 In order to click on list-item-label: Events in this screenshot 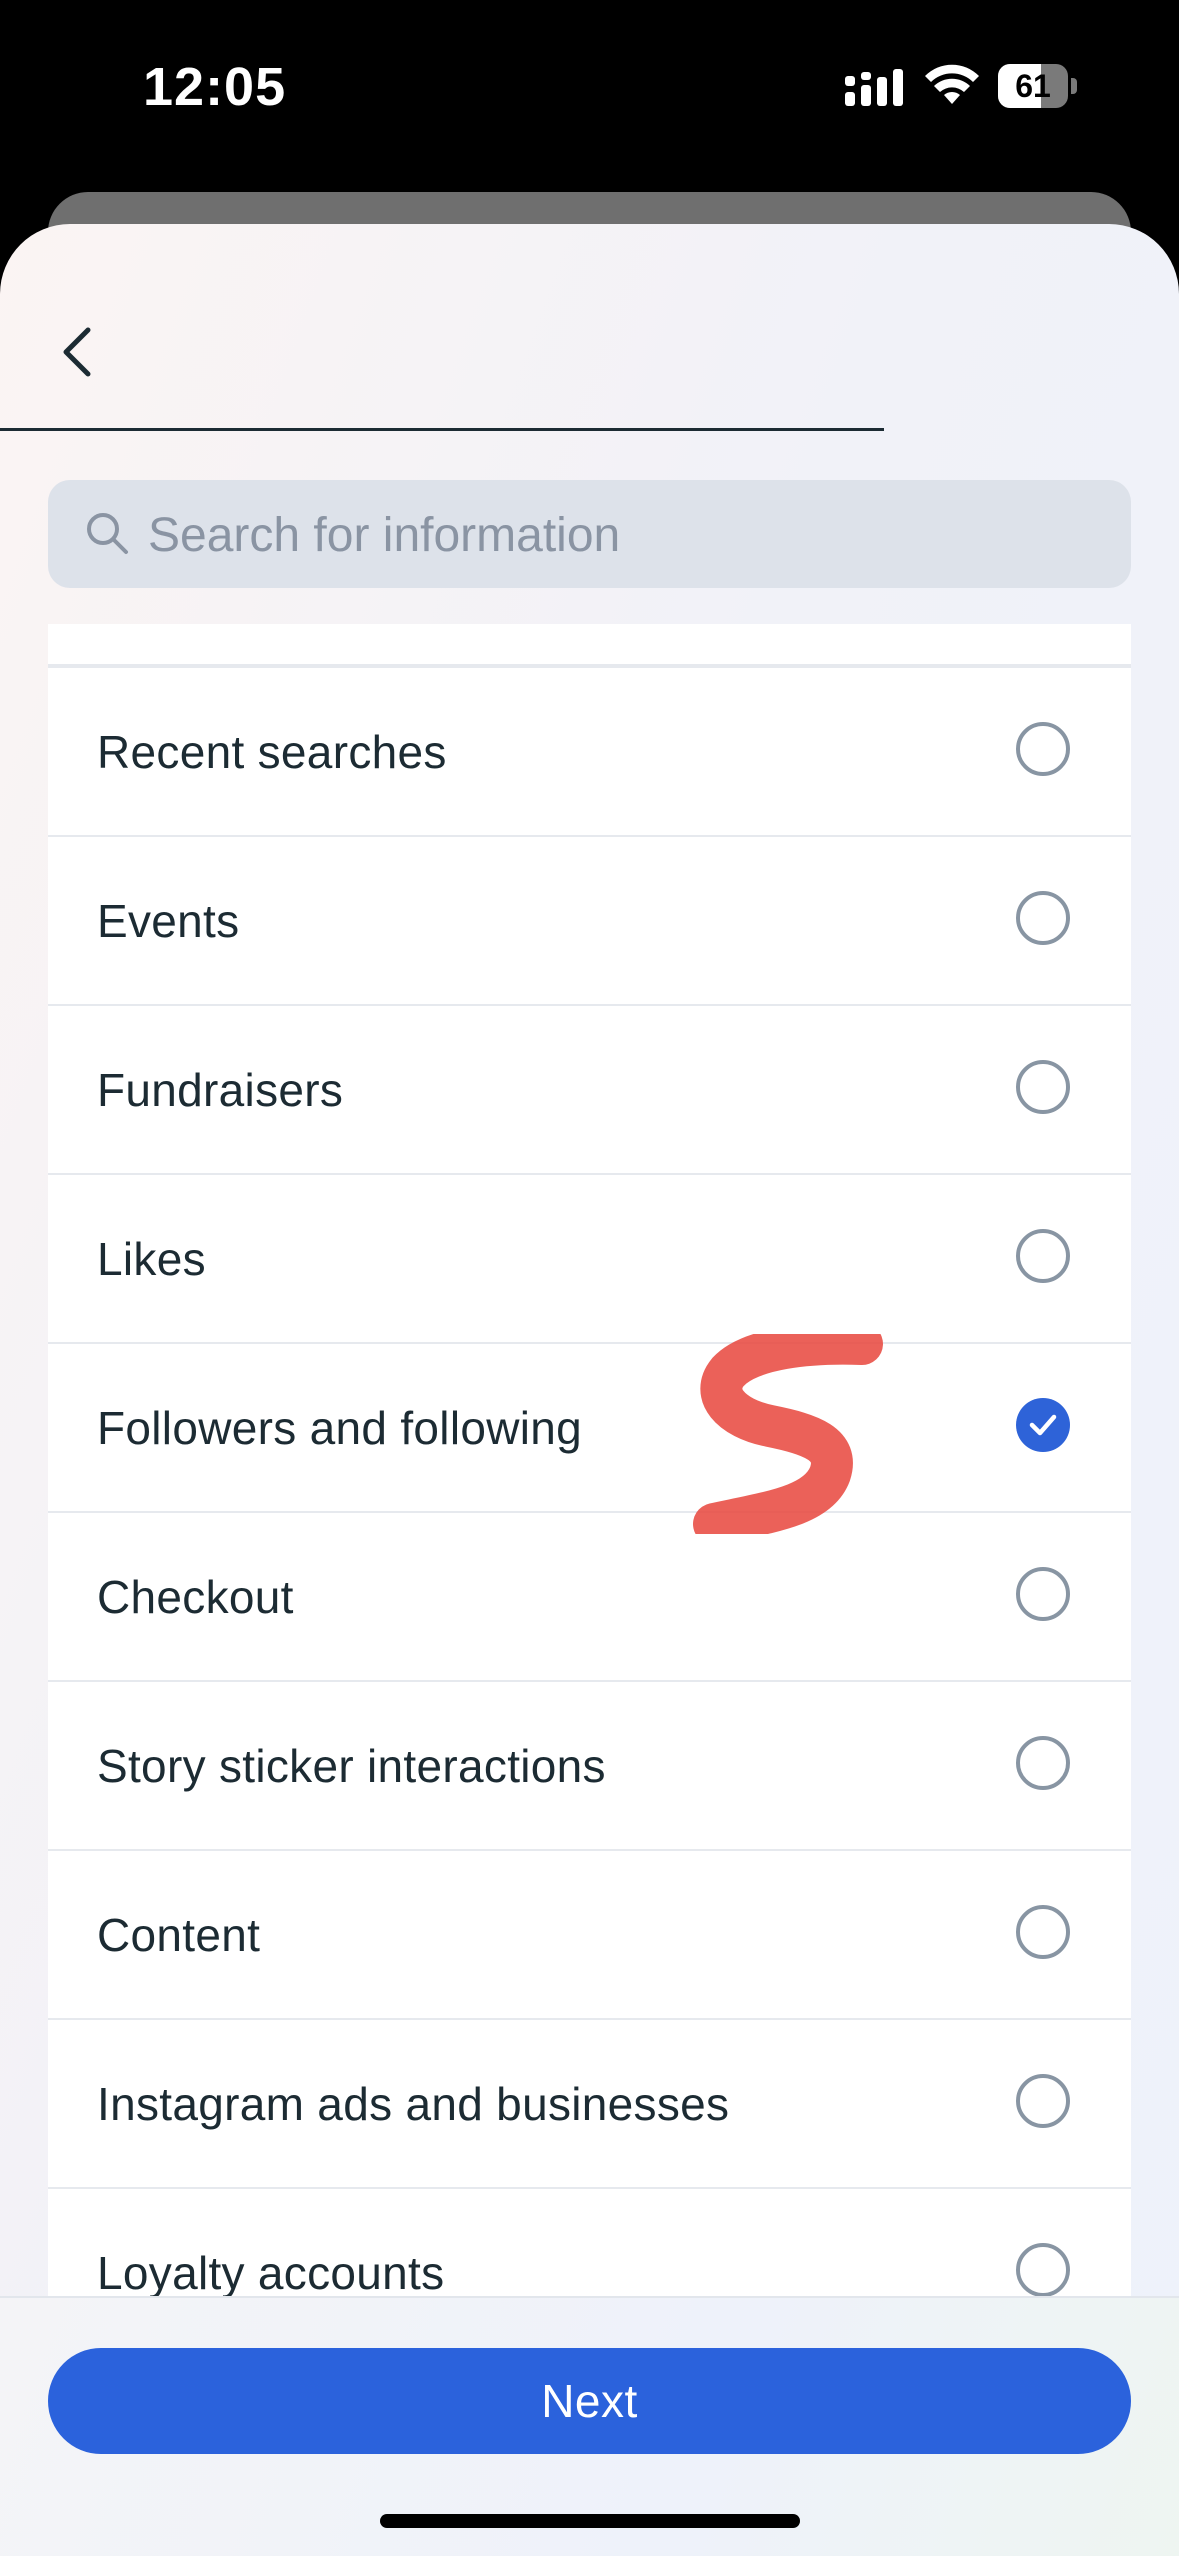, I will do `click(168, 921)`.